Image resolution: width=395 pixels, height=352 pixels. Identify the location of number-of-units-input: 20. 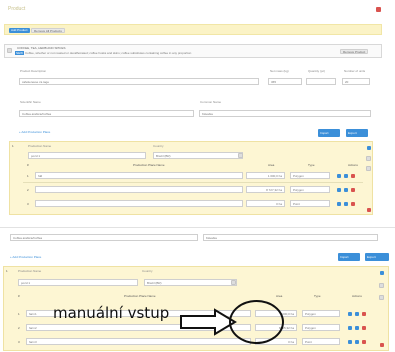
(356, 81).